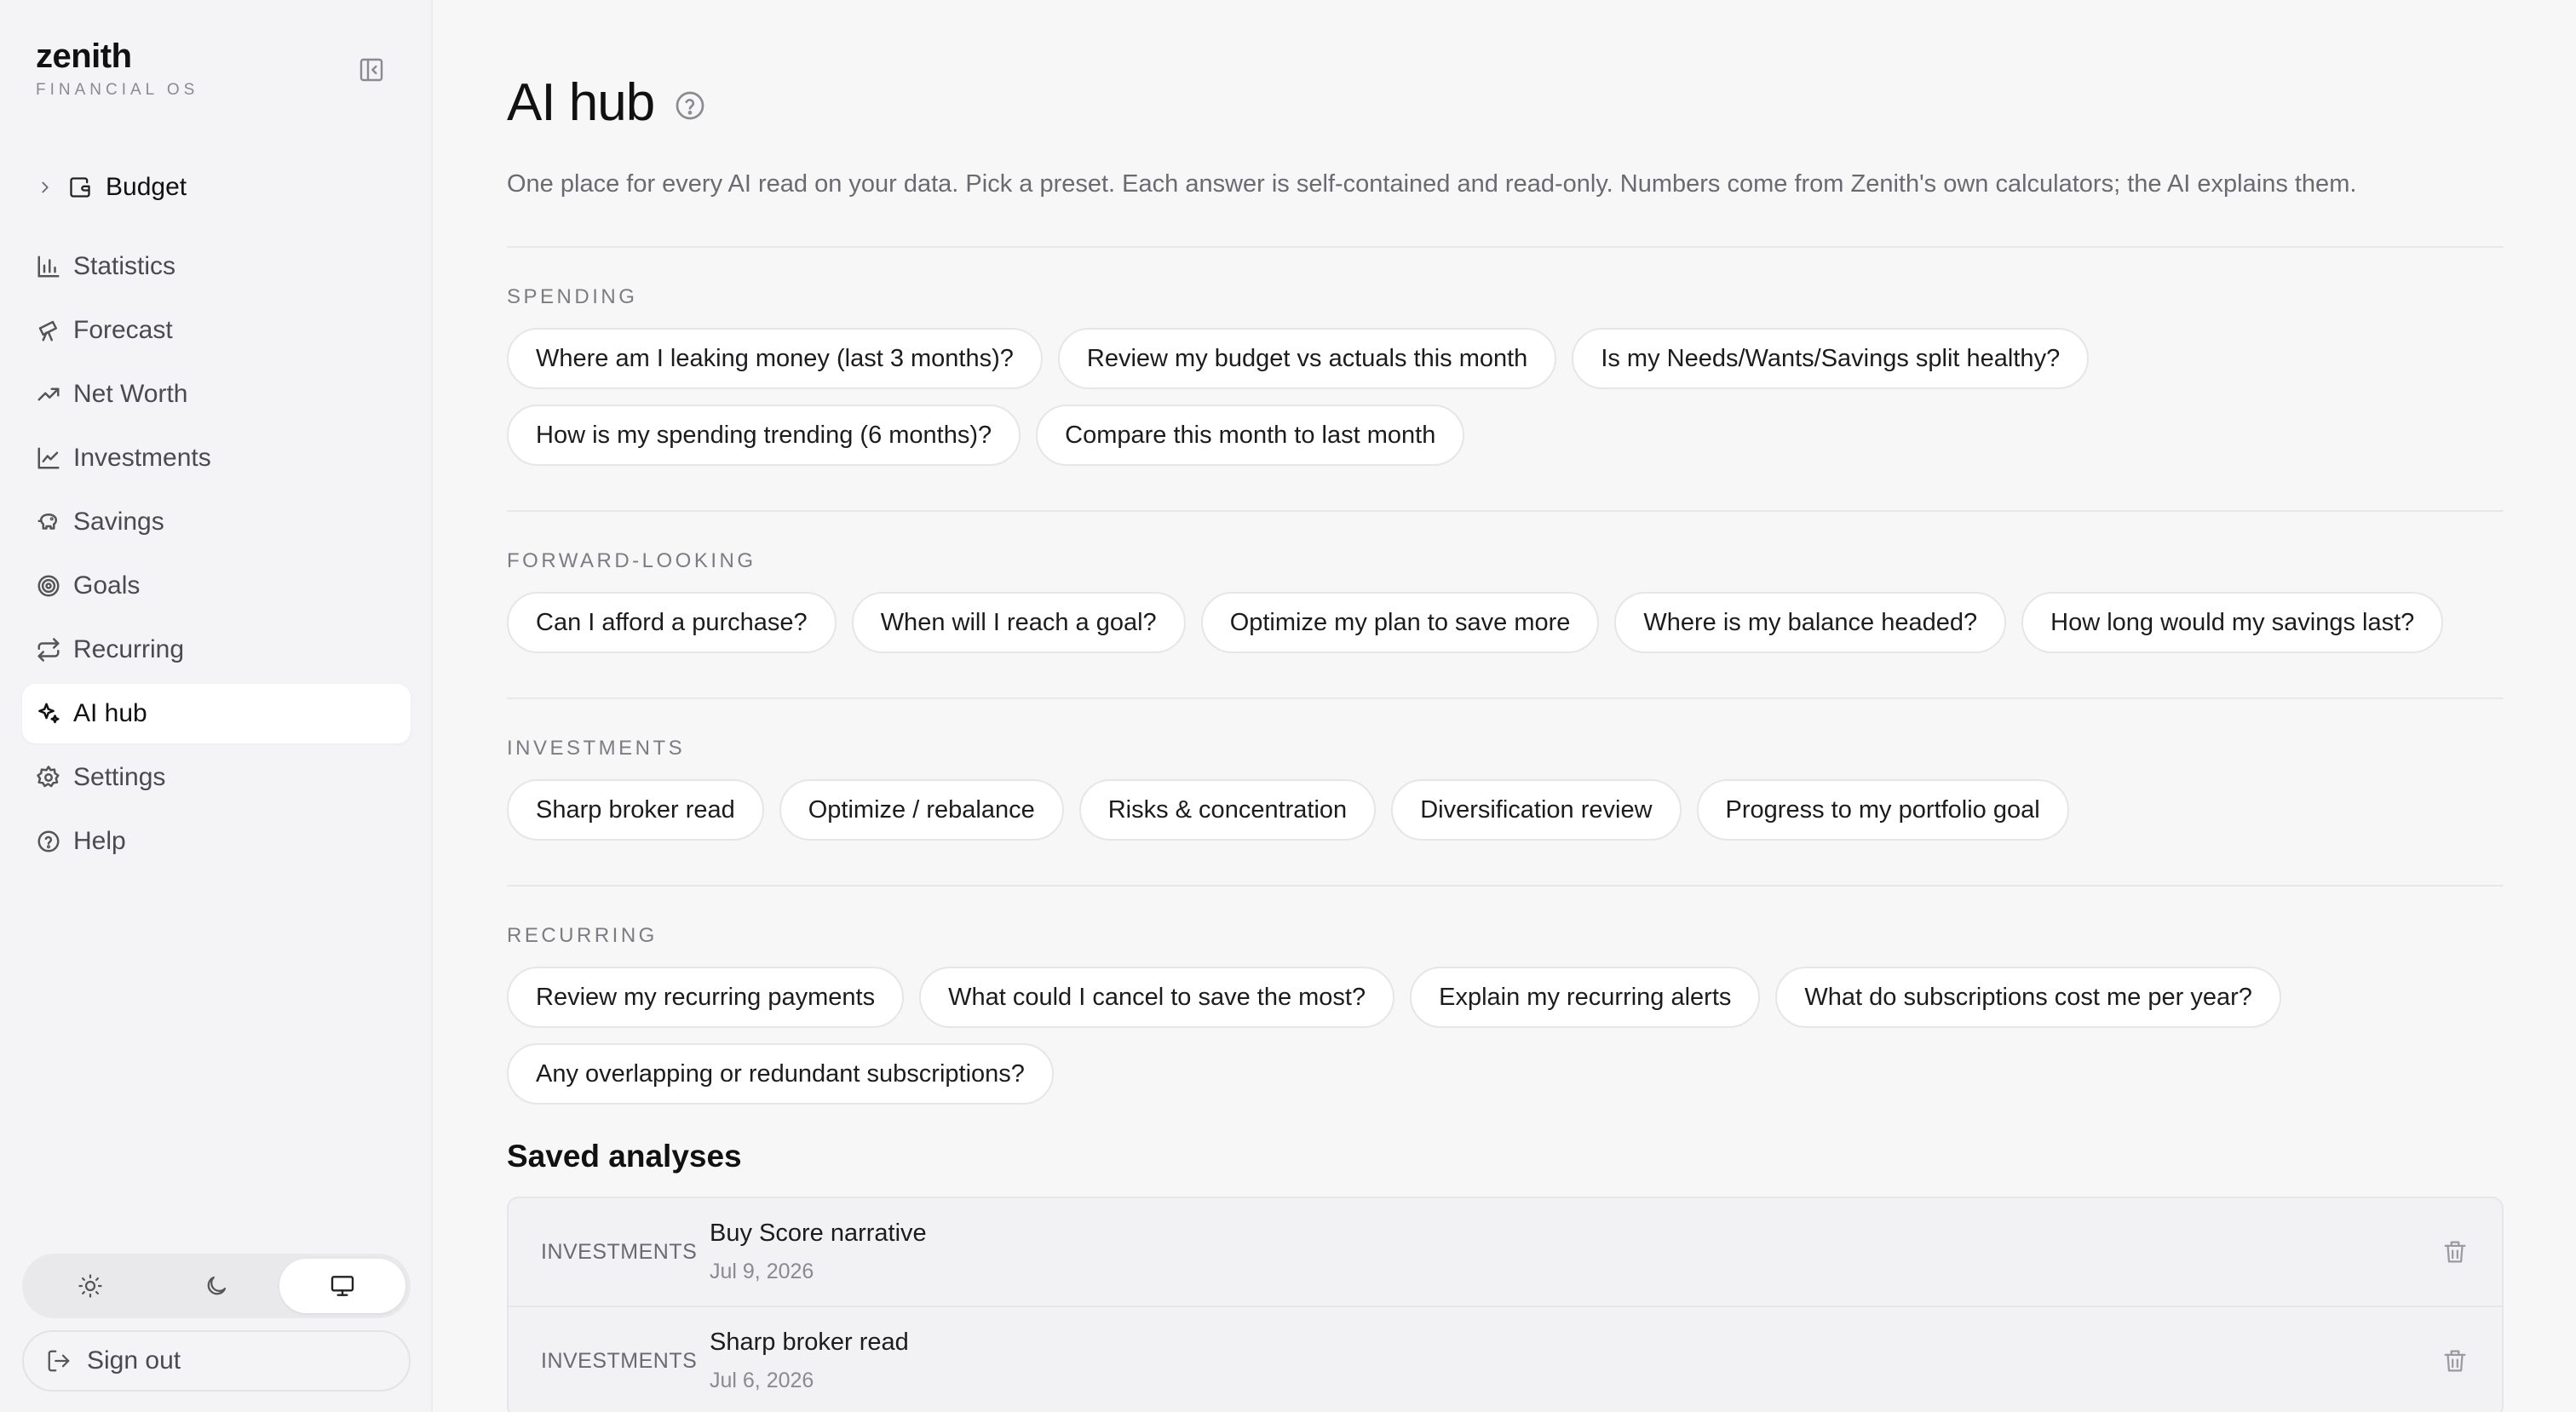 This screenshot has width=2576, height=1412. What do you see at coordinates (48, 331) in the screenshot?
I see `telescope-icon` at bounding box center [48, 331].